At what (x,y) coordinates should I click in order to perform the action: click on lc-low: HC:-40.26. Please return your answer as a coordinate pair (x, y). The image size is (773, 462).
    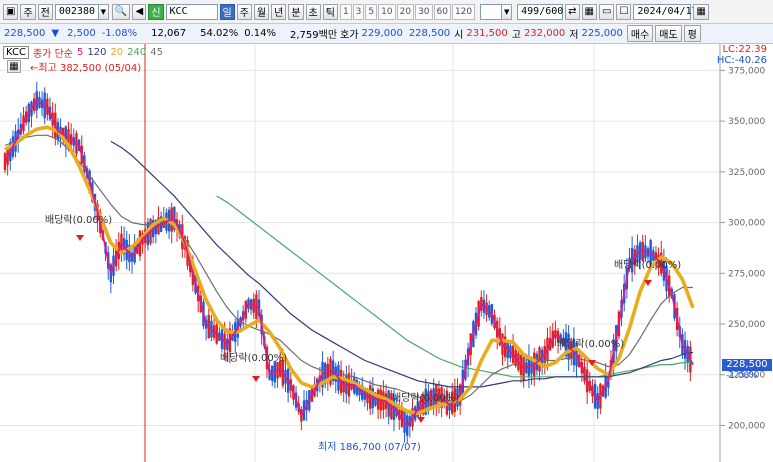
    Looking at the image, I should click on (741, 60).